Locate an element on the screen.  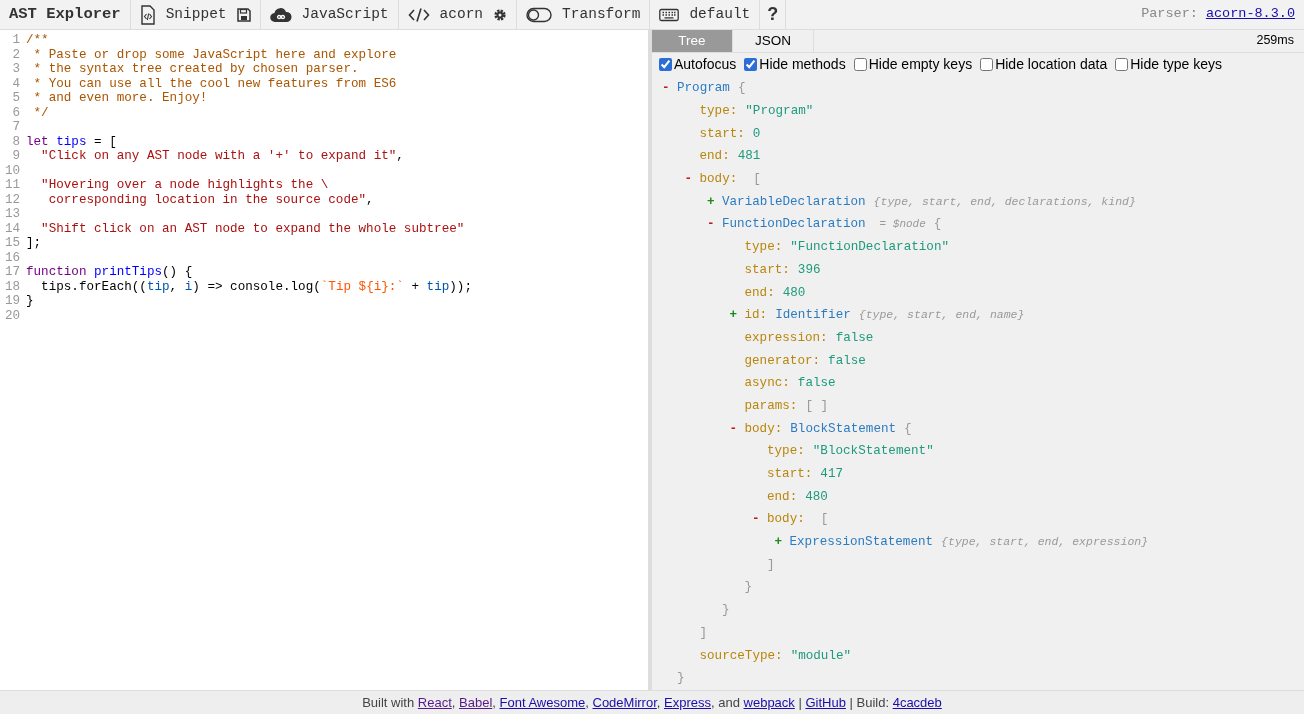
code-line: "Hovering over a node highlights the \ is located at coordinates (184, 185).